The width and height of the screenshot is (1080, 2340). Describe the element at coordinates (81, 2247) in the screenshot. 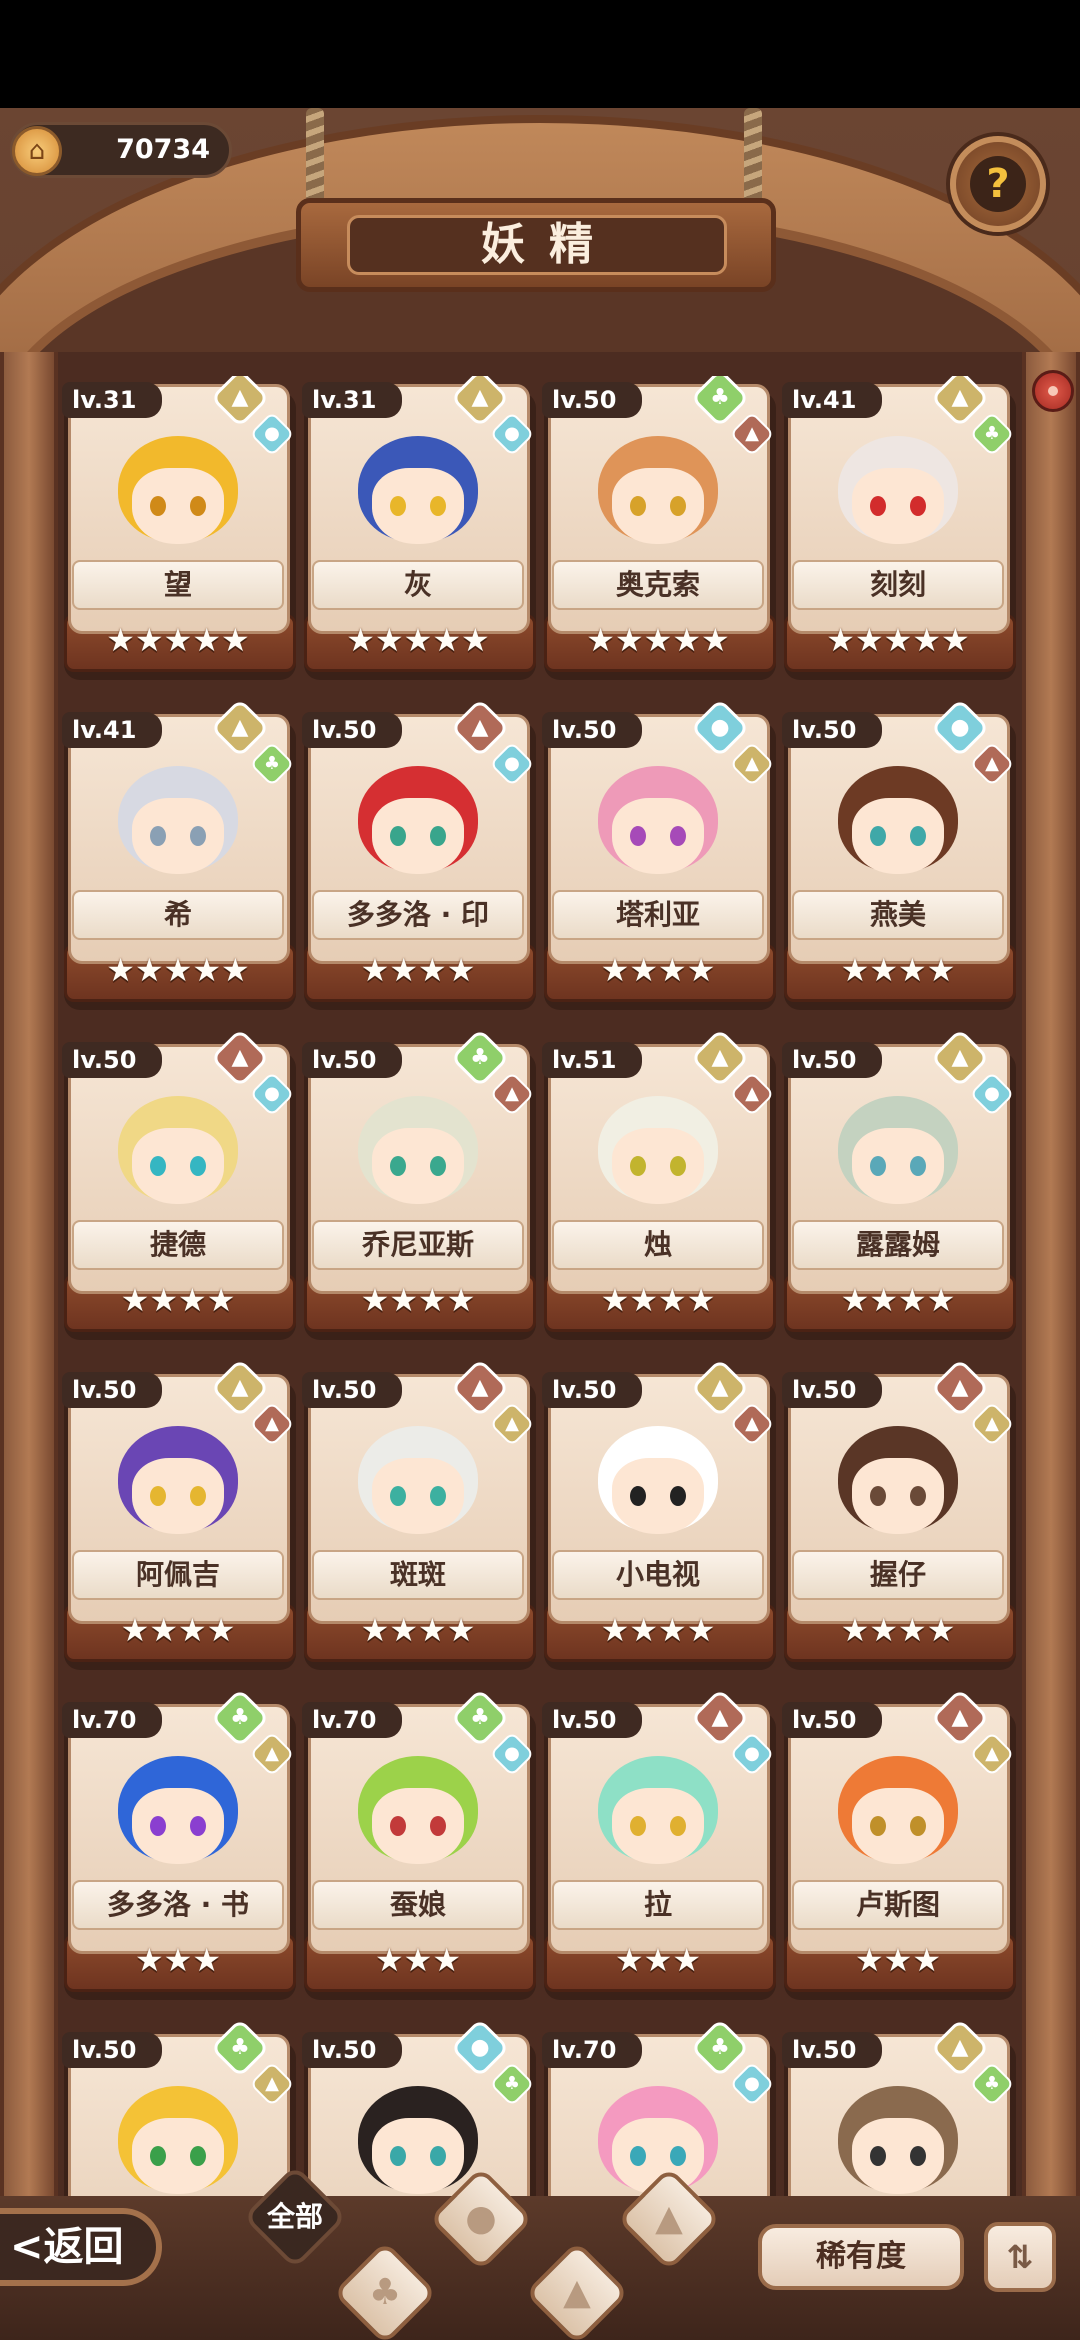

I see `back-button: <返回` at that location.